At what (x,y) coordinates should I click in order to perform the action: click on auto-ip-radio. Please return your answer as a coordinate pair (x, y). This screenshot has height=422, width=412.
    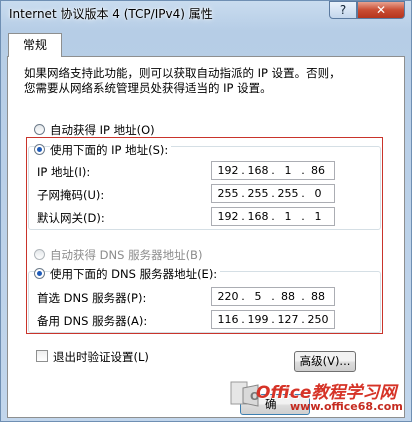
    Looking at the image, I should click on (39, 129).